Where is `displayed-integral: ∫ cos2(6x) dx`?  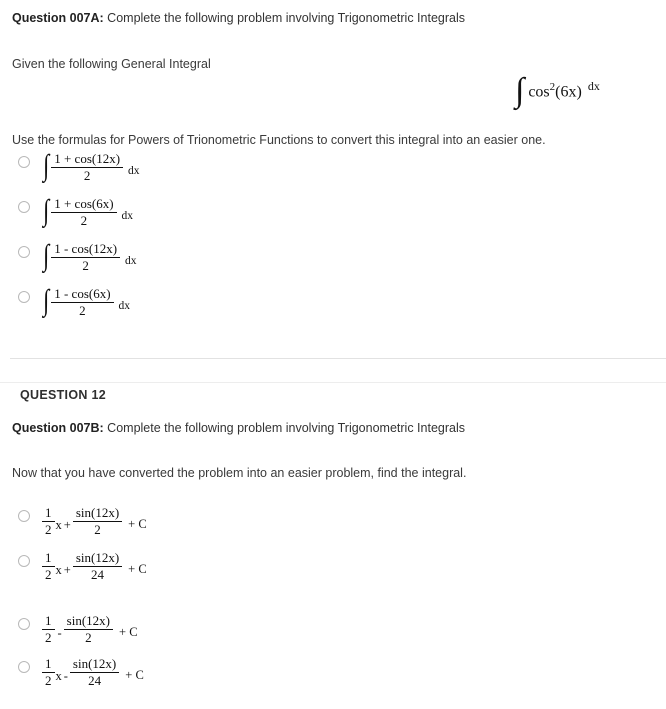 displayed-integral: ∫ cos2(6x) dx is located at coordinates (557, 91).